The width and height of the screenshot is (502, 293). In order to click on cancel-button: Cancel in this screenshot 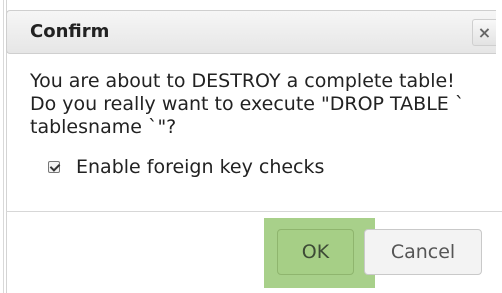, I will do `click(423, 252)`.